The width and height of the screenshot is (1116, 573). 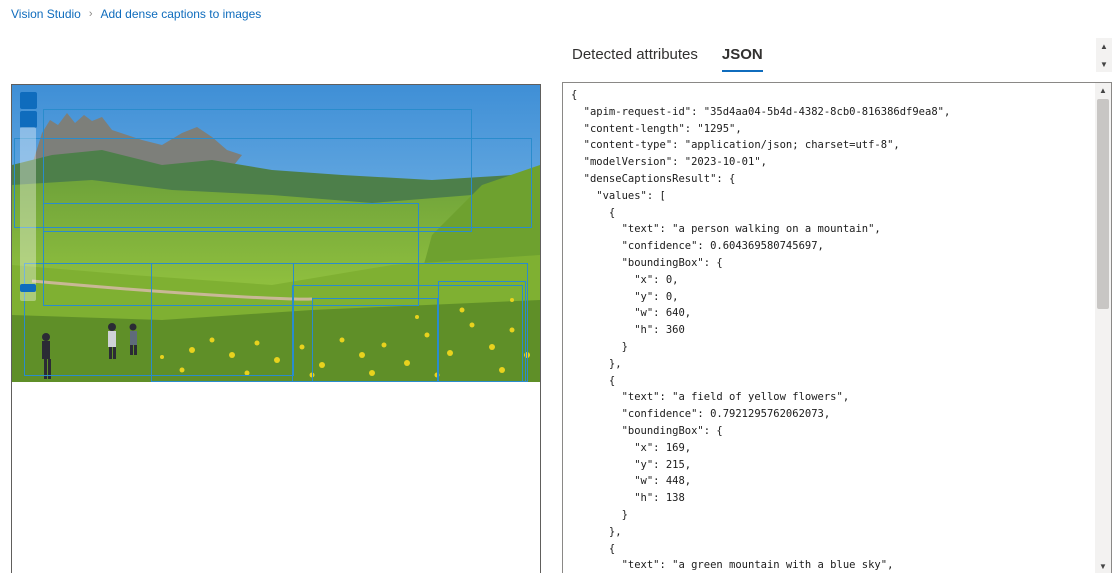 I want to click on tab-json: JSON, so click(x=742, y=59).